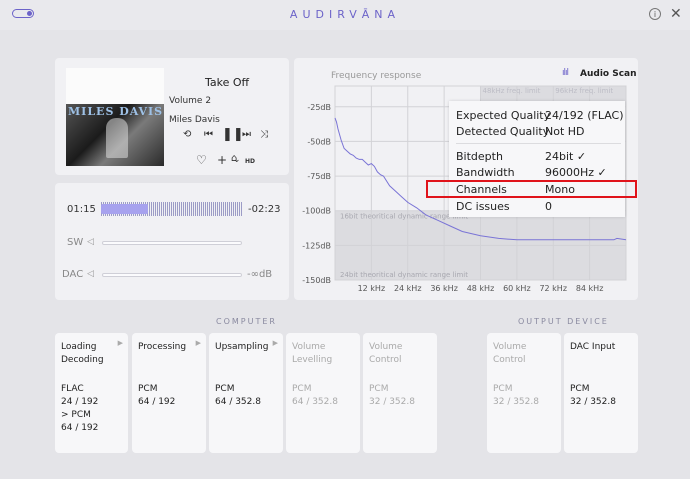 The width and height of the screenshot is (690, 479). I want to click on info-icon: i, so click(655, 14).